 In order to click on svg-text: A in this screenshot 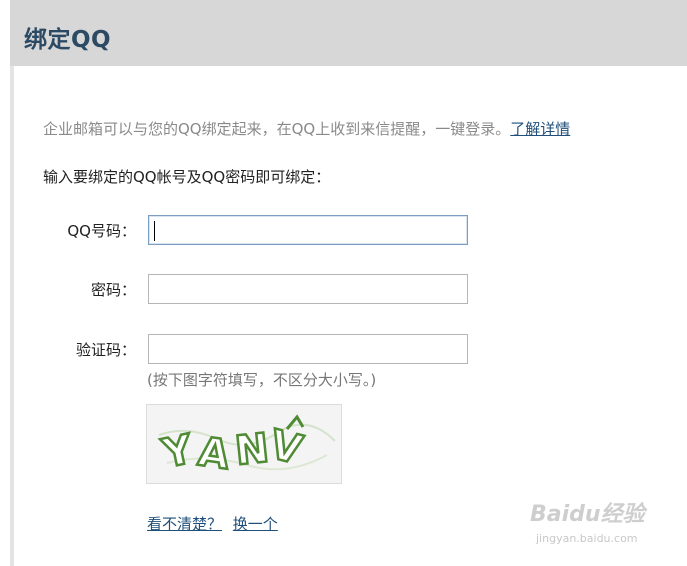, I will do `click(213, 454)`.